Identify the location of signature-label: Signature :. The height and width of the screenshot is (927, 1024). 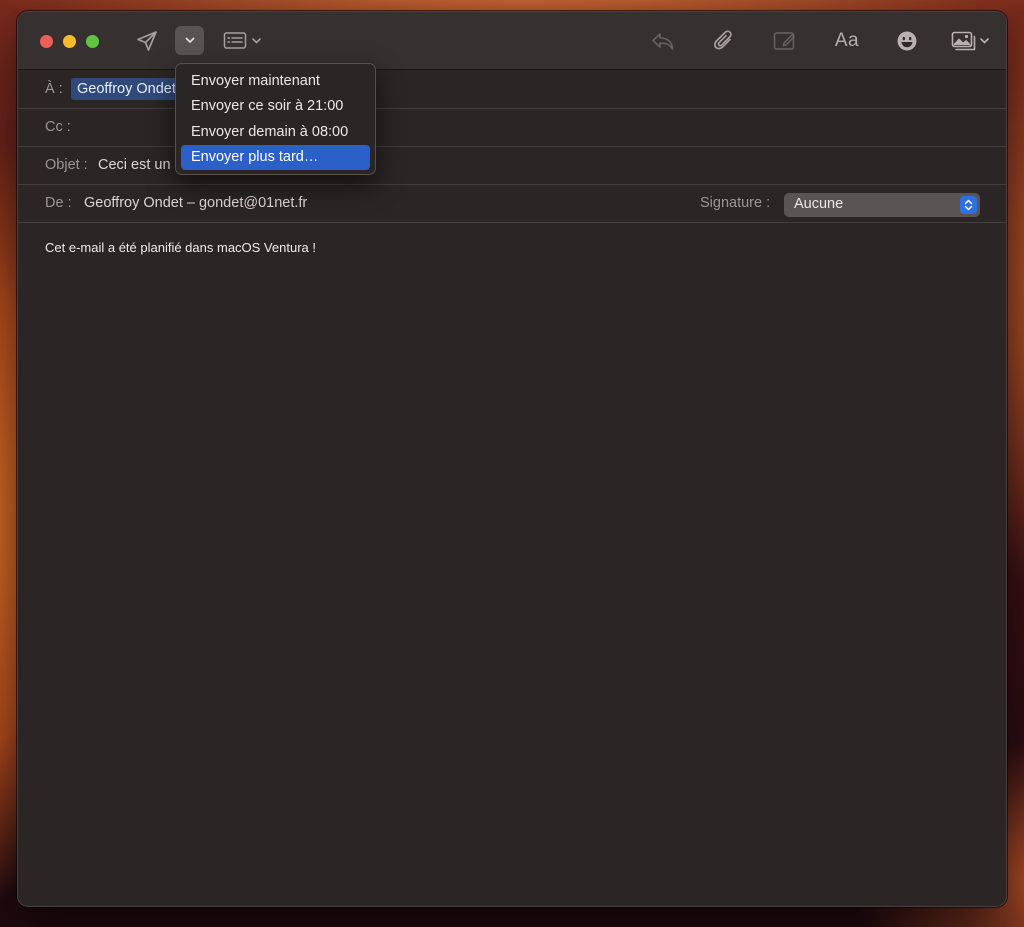
(735, 203).